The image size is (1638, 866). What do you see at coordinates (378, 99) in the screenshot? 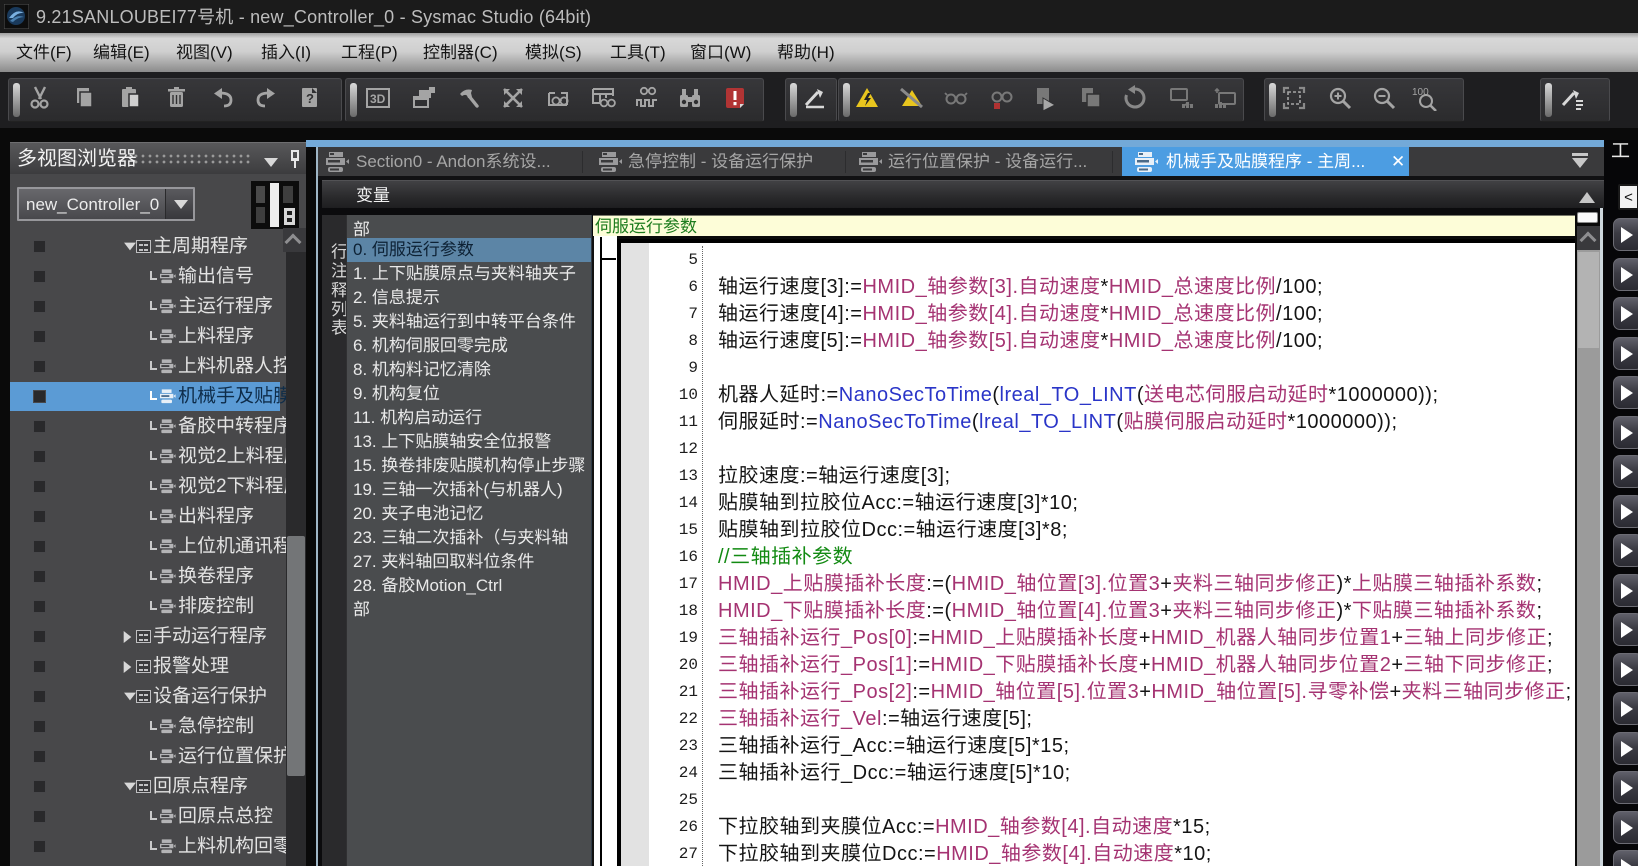
I see `svg-text: 3D` at bounding box center [378, 99].